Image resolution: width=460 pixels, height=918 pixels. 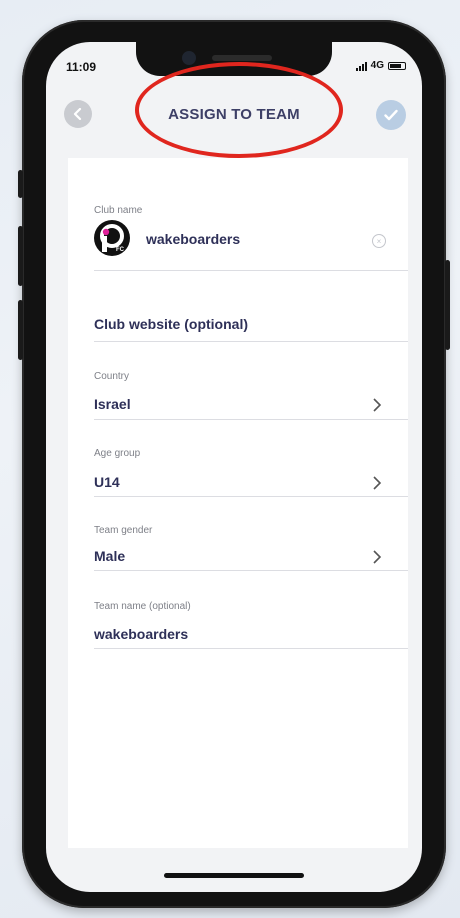 I want to click on country-select: Israel, so click(x=251, y=405).